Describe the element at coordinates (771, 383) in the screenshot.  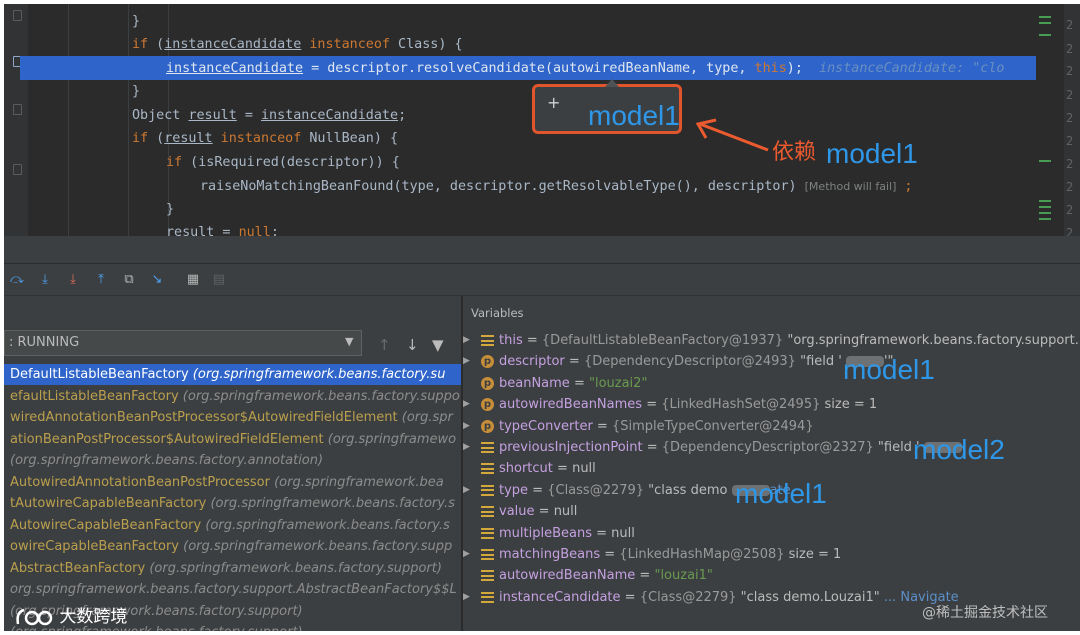
I see `variable-row: p beanName = "louzai2"` at that location.